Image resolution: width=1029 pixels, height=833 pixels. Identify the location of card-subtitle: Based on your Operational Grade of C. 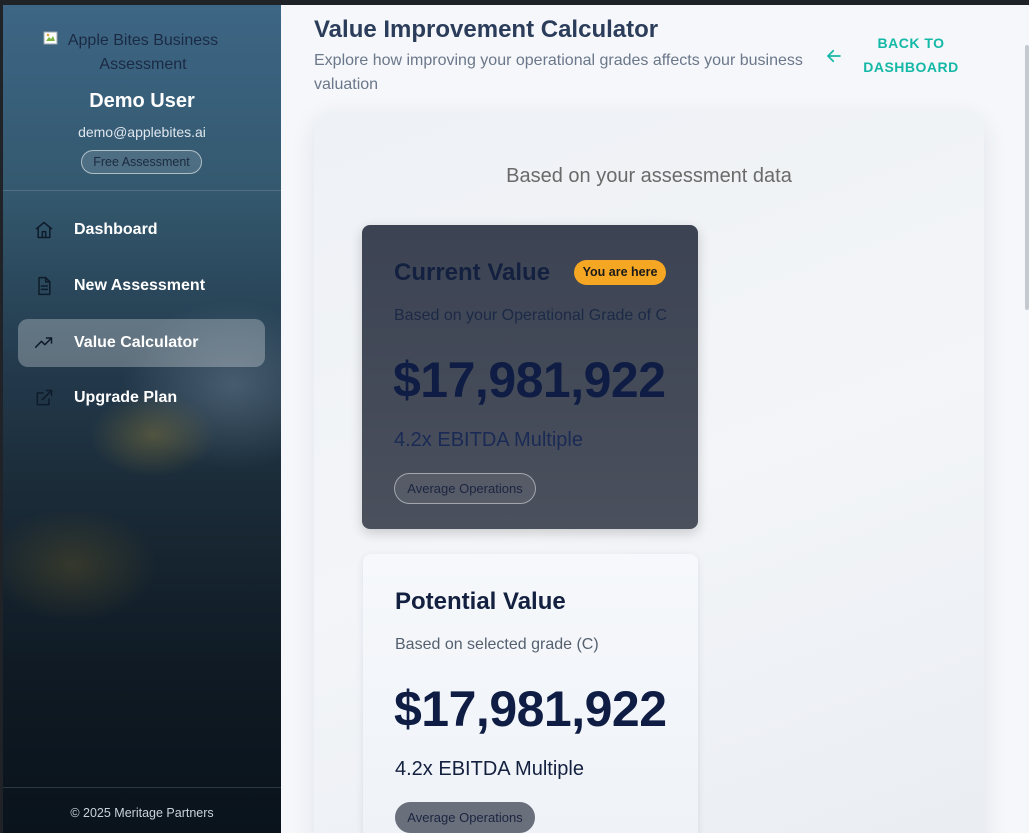
(531, 315).